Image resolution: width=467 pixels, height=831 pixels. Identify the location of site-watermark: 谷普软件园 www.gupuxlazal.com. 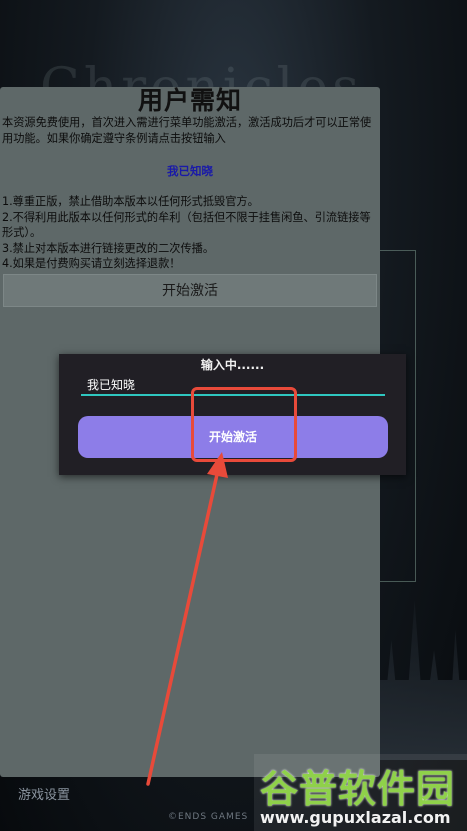
(360, 792).